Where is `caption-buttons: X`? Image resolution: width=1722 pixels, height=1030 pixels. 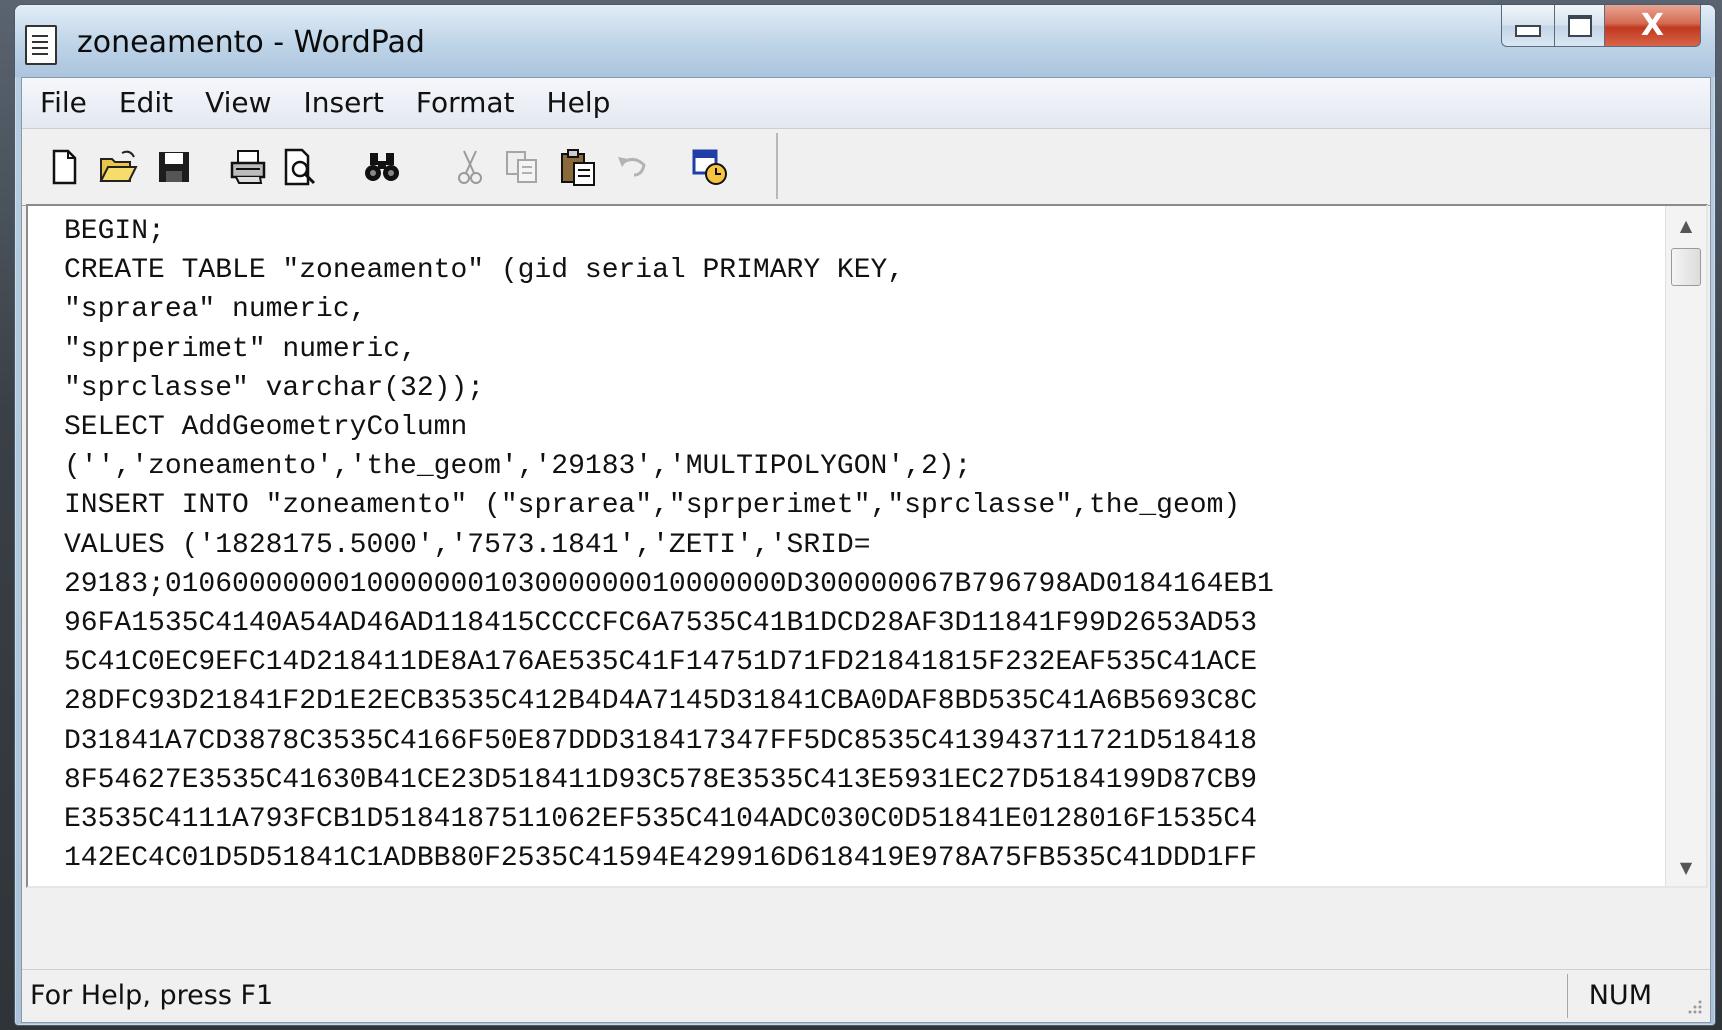 caption-buttons: X is located at coordinates (1601, 28).